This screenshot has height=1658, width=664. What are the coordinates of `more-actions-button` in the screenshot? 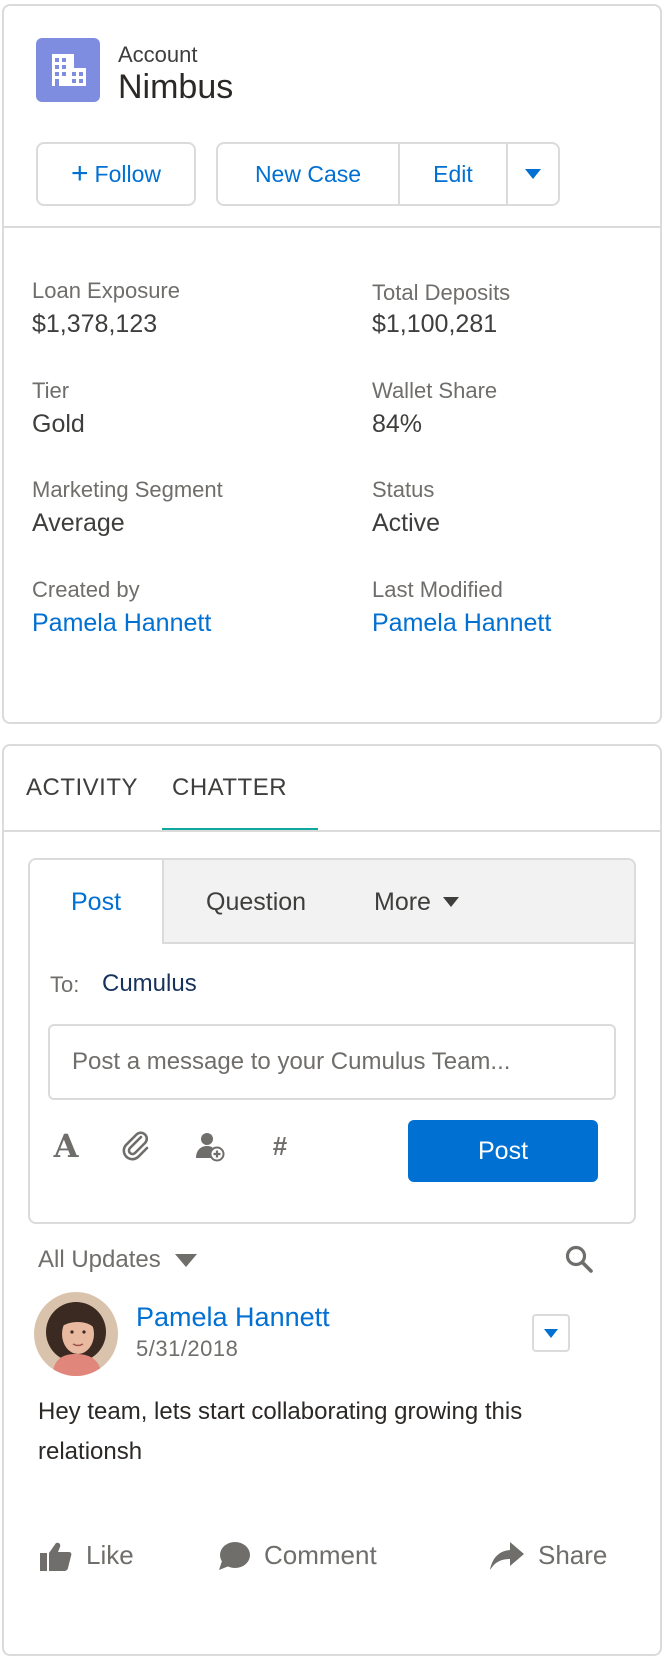 It's located at (533, 174).